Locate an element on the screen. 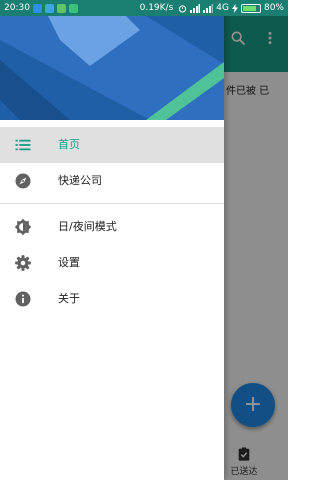 This screenshot has width=320, height=480. battery-icon is located at coordinates (250, 8).